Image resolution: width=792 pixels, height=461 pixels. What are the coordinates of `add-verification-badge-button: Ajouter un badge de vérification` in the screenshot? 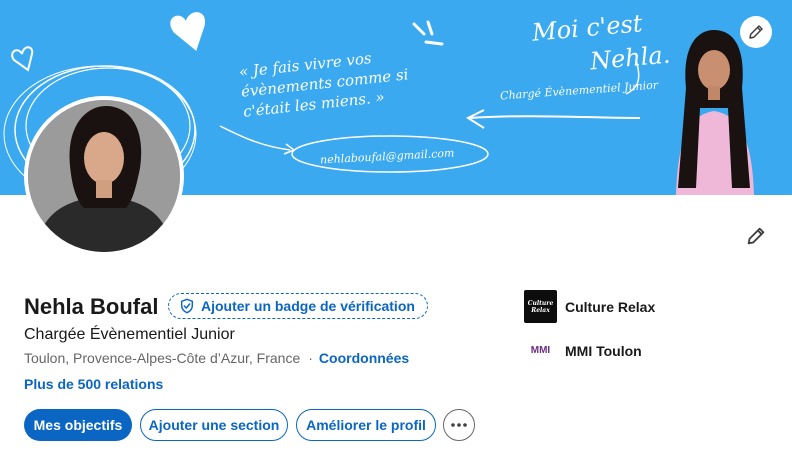 It's located at (298, 306).